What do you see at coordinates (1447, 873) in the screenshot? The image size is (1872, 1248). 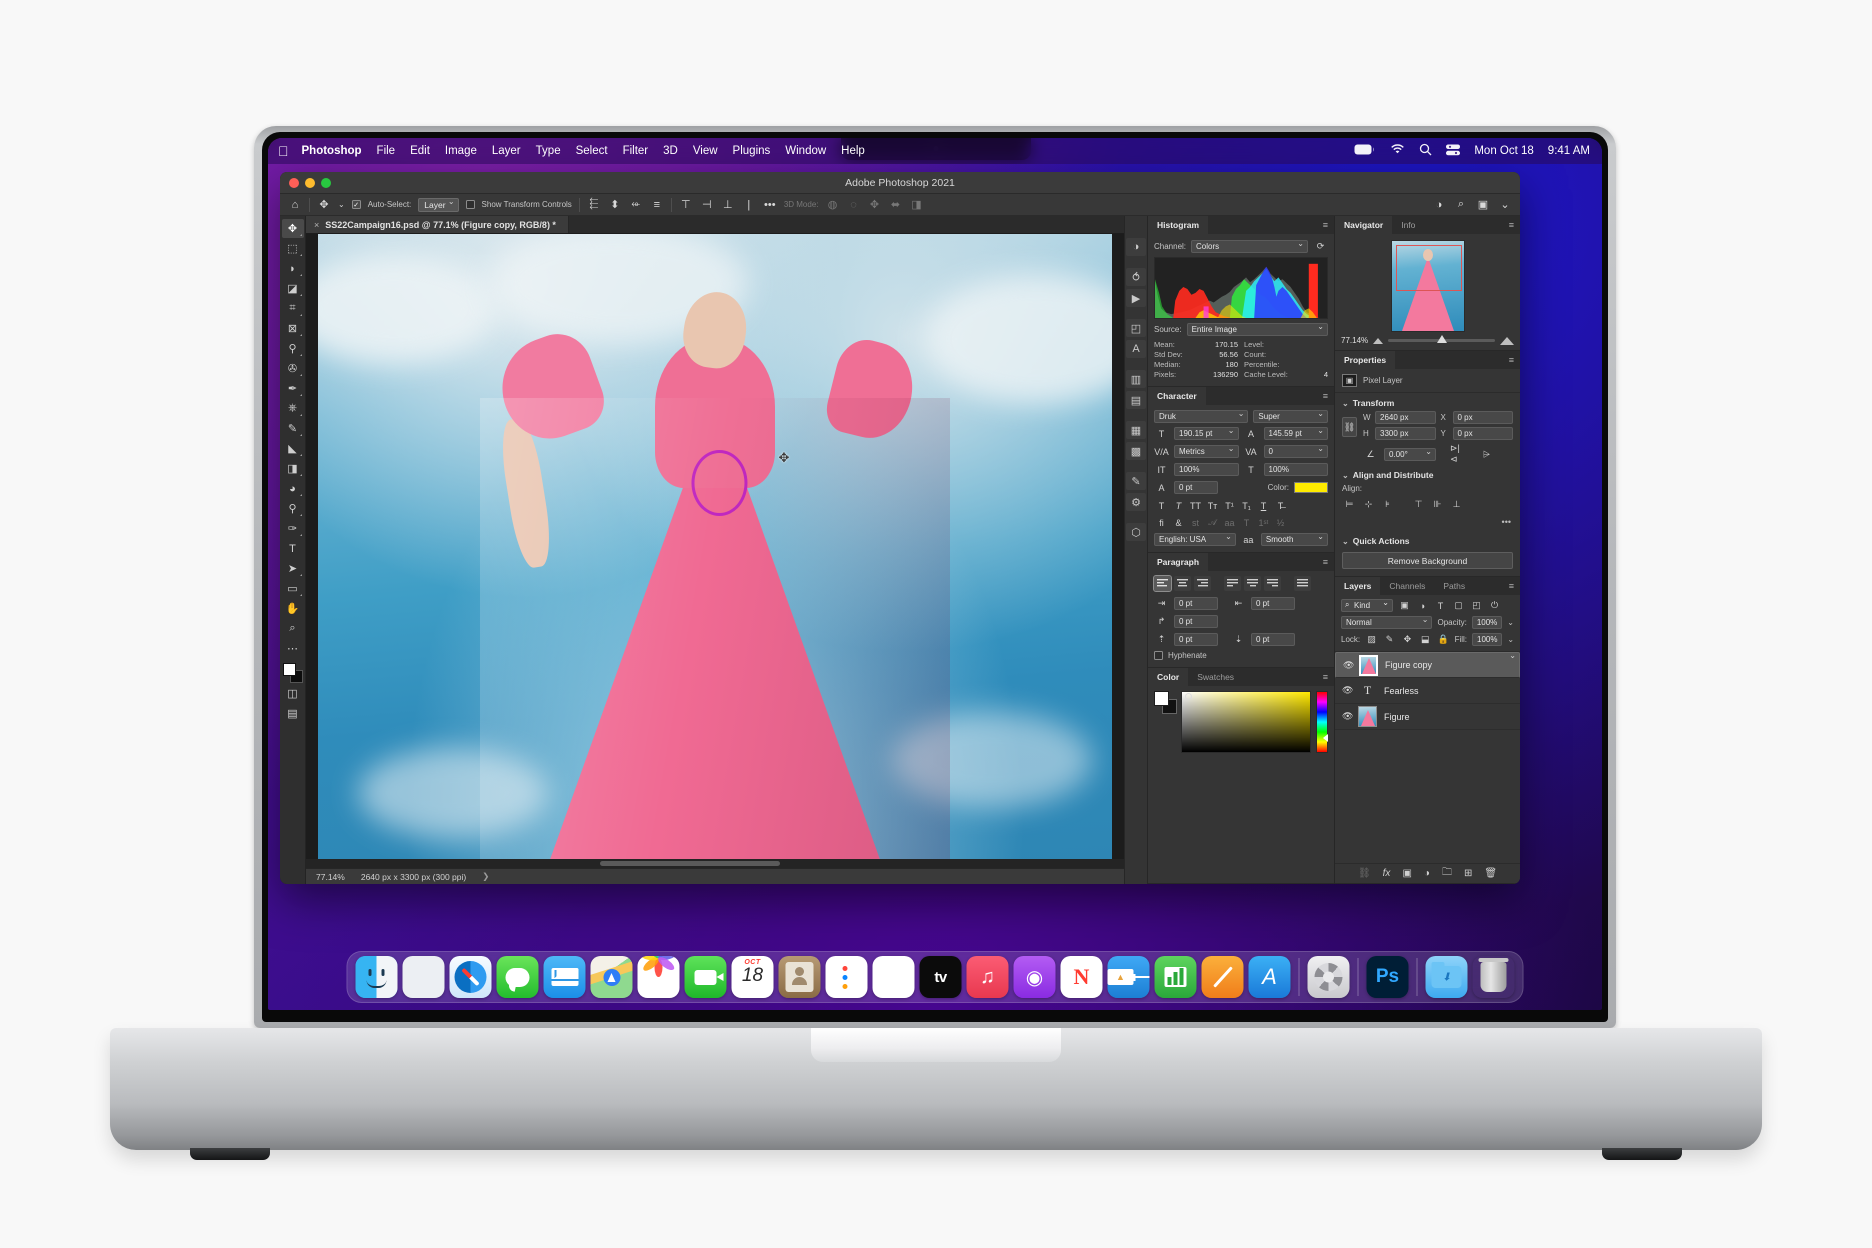 I see `new-group-icon: 🗀` at bounding box center [1447, 873].